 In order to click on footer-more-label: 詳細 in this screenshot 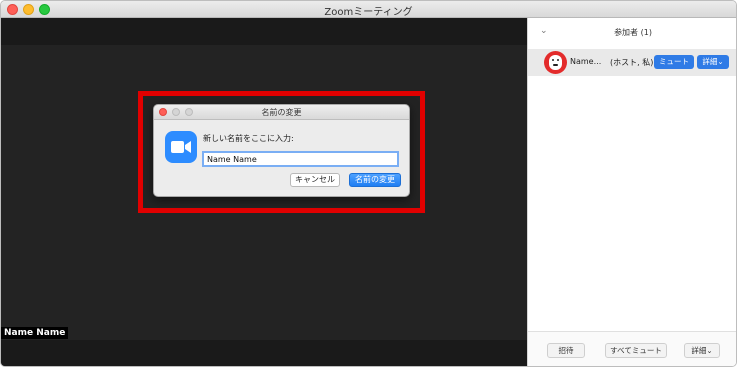, I will do `click(699, 350)`.